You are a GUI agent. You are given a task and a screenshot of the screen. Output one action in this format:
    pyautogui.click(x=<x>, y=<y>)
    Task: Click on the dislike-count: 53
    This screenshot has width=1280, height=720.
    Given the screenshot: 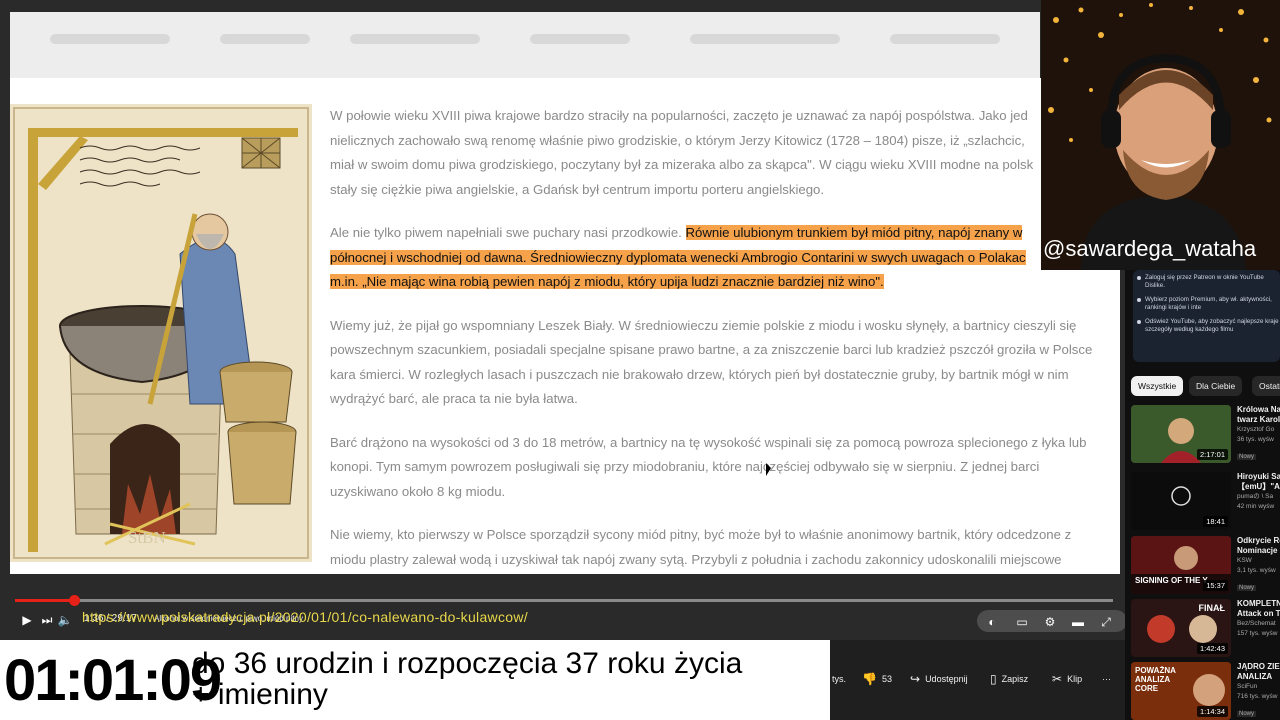 What is the action you would take?
    pyautogui.click(x=886, y=679)
    